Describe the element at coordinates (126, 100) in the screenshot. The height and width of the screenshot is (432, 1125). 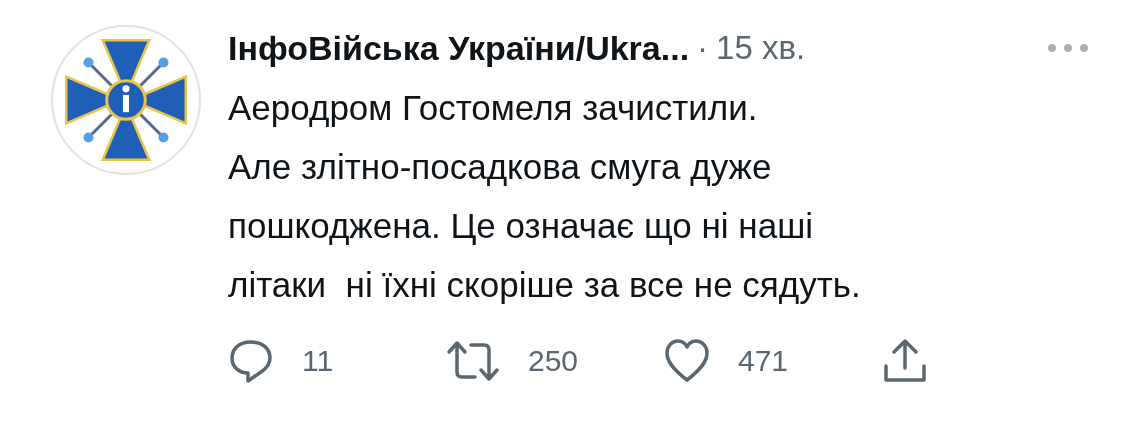
I see `avatar-logo-icon` at that location.